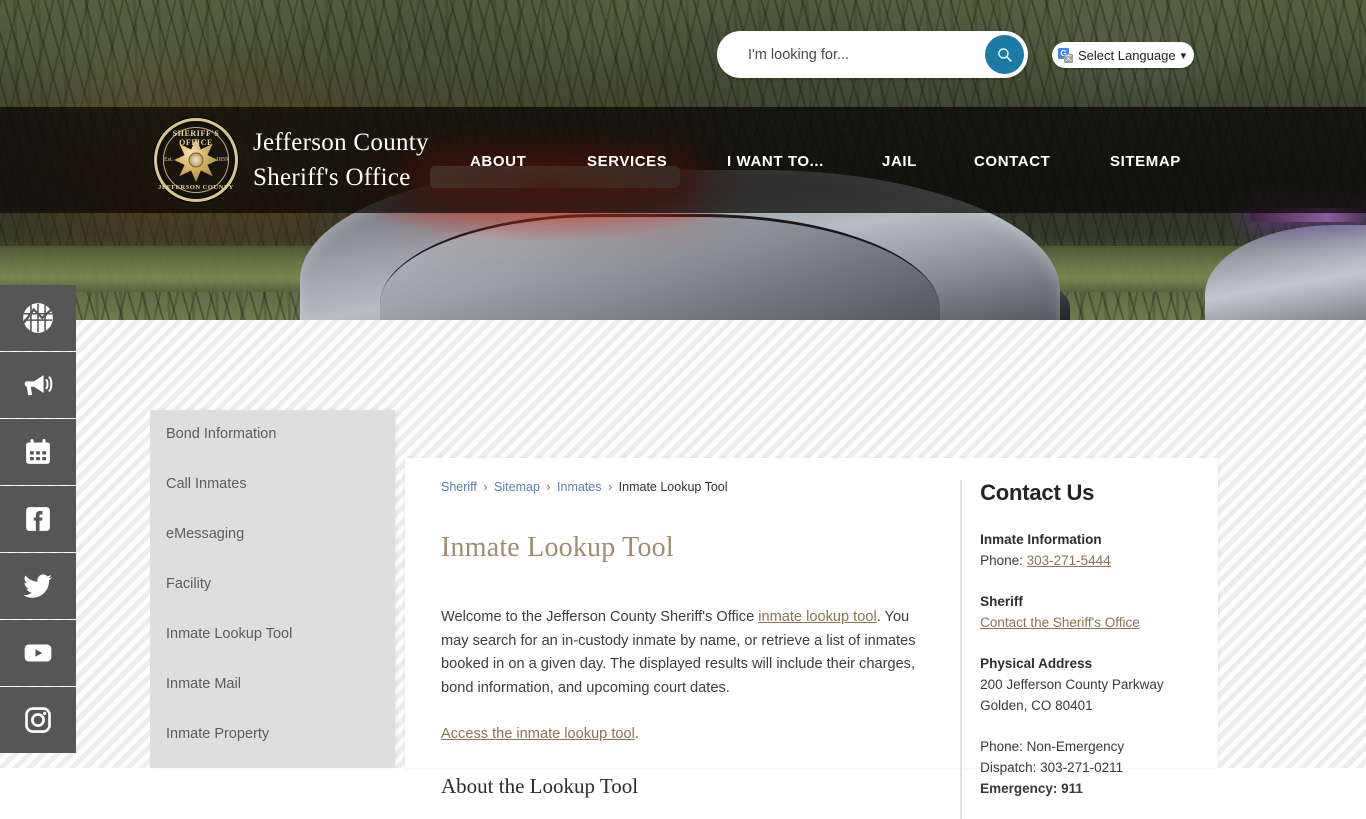 The height and width of the screenshot is (819, 1366). What do you see at coordinates (636, 733) in the screenshot?
I see `access-suffix: .` at bounding box center [636, 733].